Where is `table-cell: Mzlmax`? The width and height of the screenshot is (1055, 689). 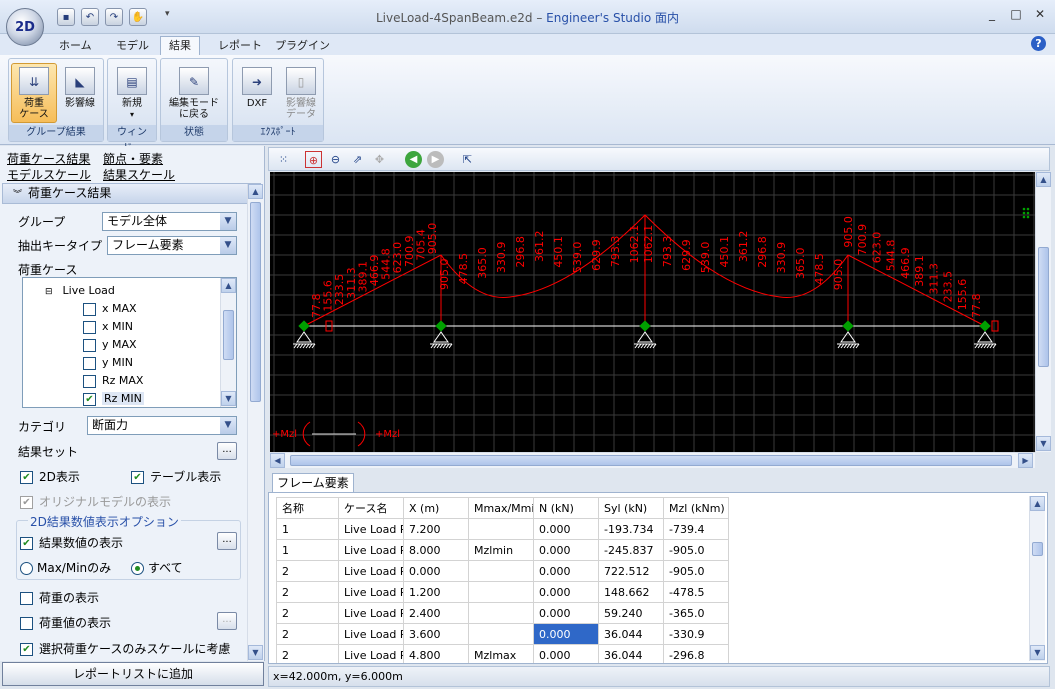
table-cell: Mzlmax is located at coordinates (501, 653).